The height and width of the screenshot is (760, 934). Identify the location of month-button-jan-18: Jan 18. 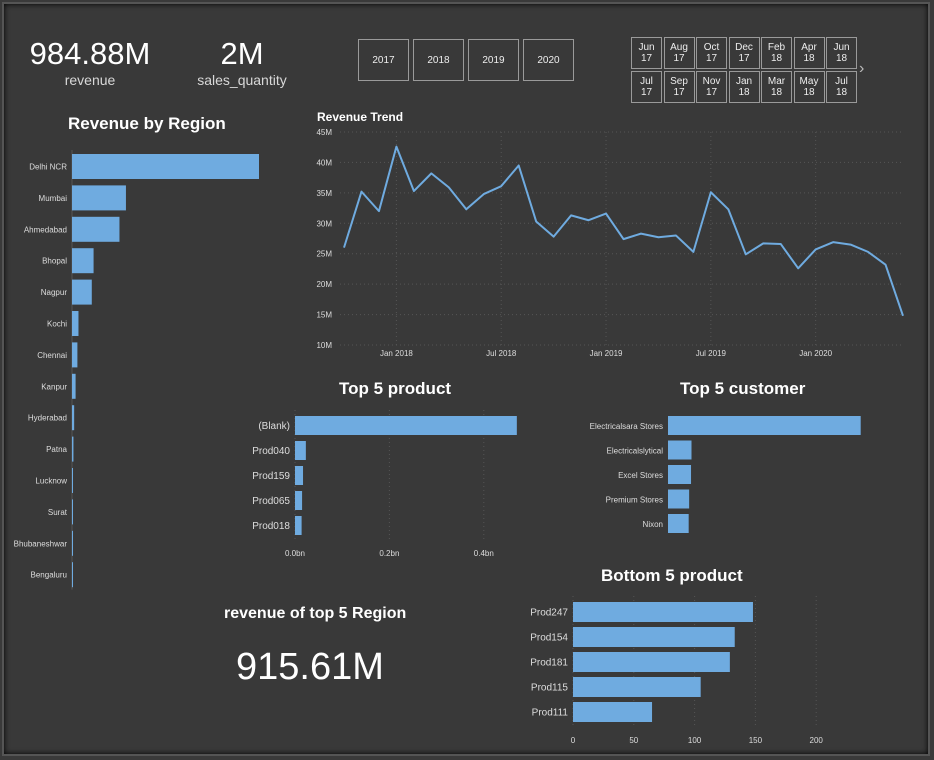
(744, 87).